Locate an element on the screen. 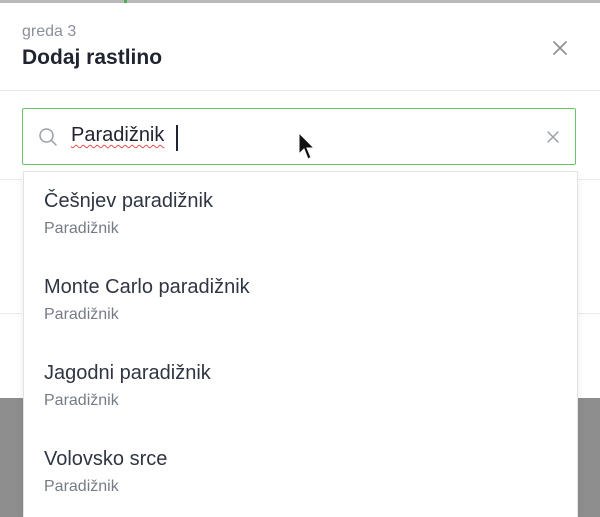 Image resolution: width=600 pixels, height=517 pixels. header-divider is located at coordinates (300, 90).